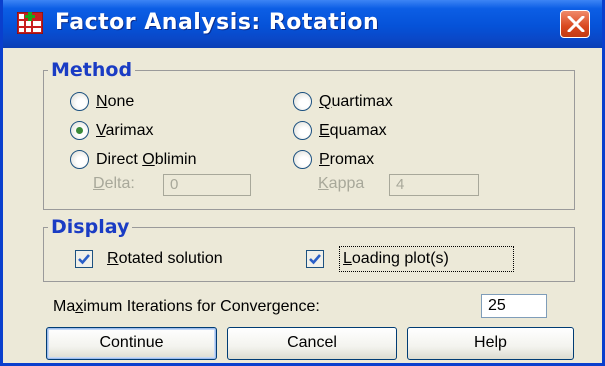 The width and height of the screenshot is (605, 366). What do you see at coordinates (121, 101) in the screenshot?
I see `label-text: one` at bounding box center [121, 101].